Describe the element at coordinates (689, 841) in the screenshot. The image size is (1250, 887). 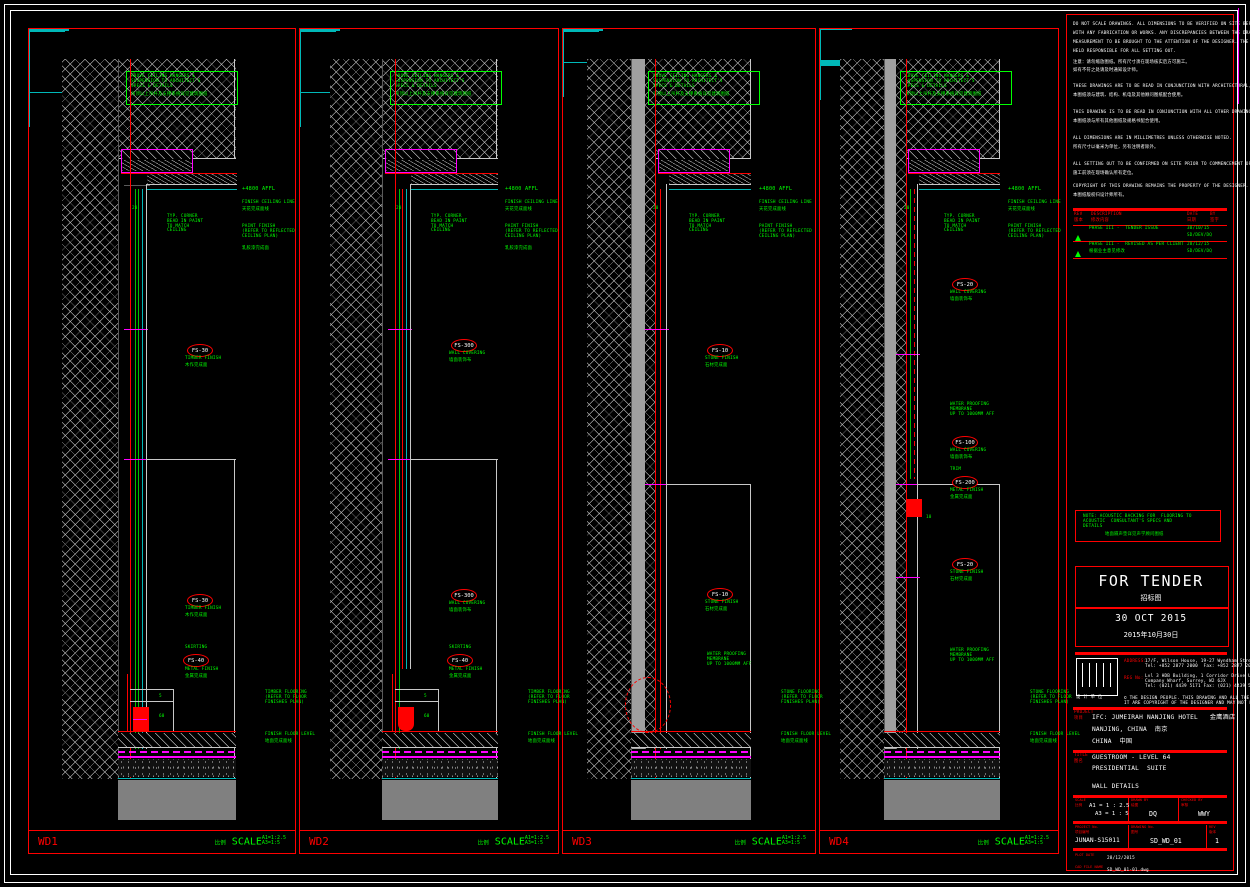
I see `panel-title-bar-wd3: WD3 比例 SCALEA1=1:2.5 A3=1:5` at that location.